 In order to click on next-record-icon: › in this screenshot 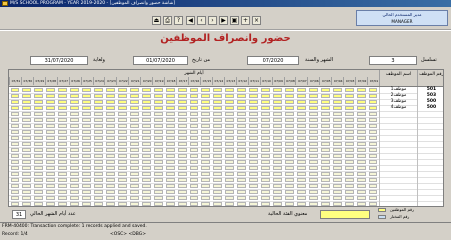, I will do `click(212, 20)`.